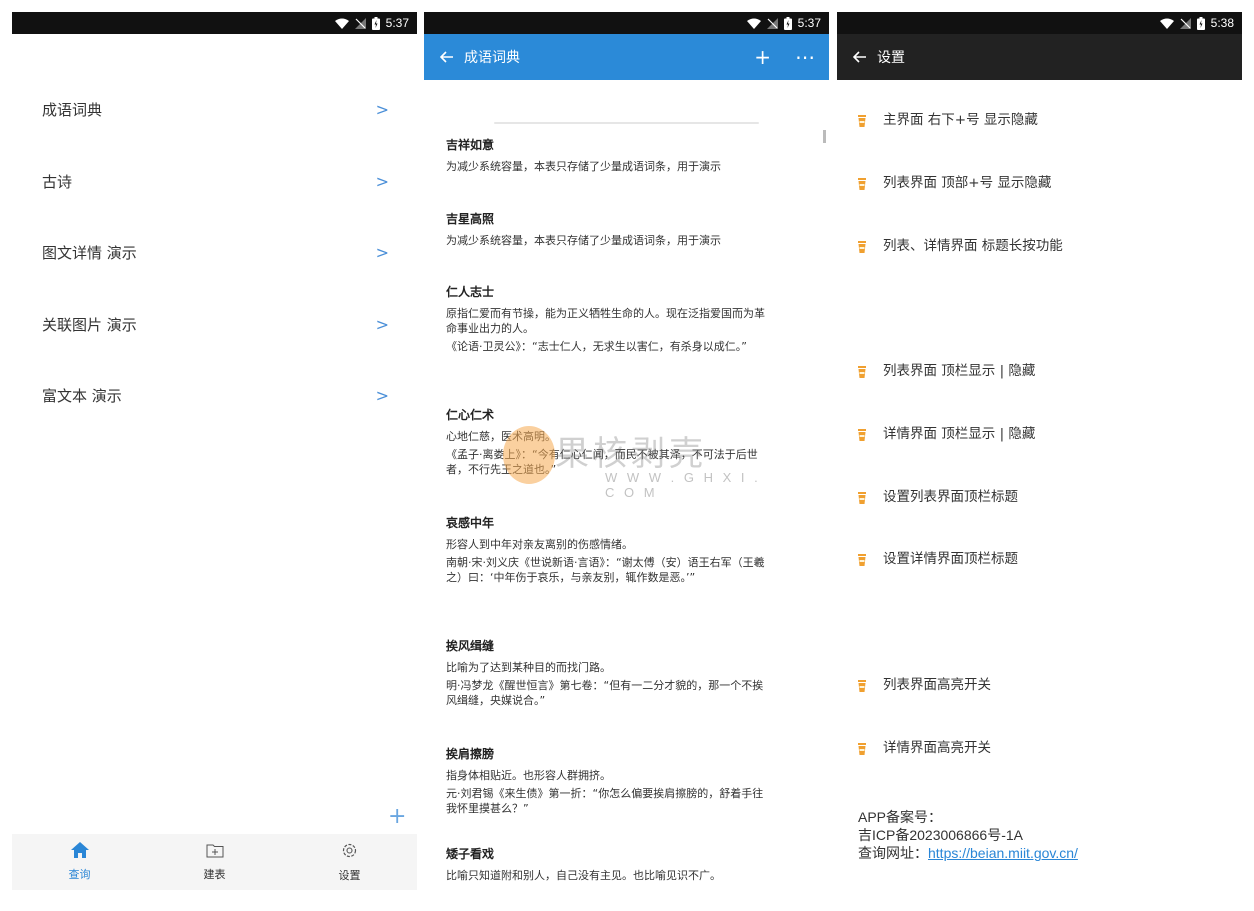  I want to click on idiom-source: 《论语·卫灵公》：“志士仁人，无求生以害仁，有杀身以成仁。”, so click(596, 346).